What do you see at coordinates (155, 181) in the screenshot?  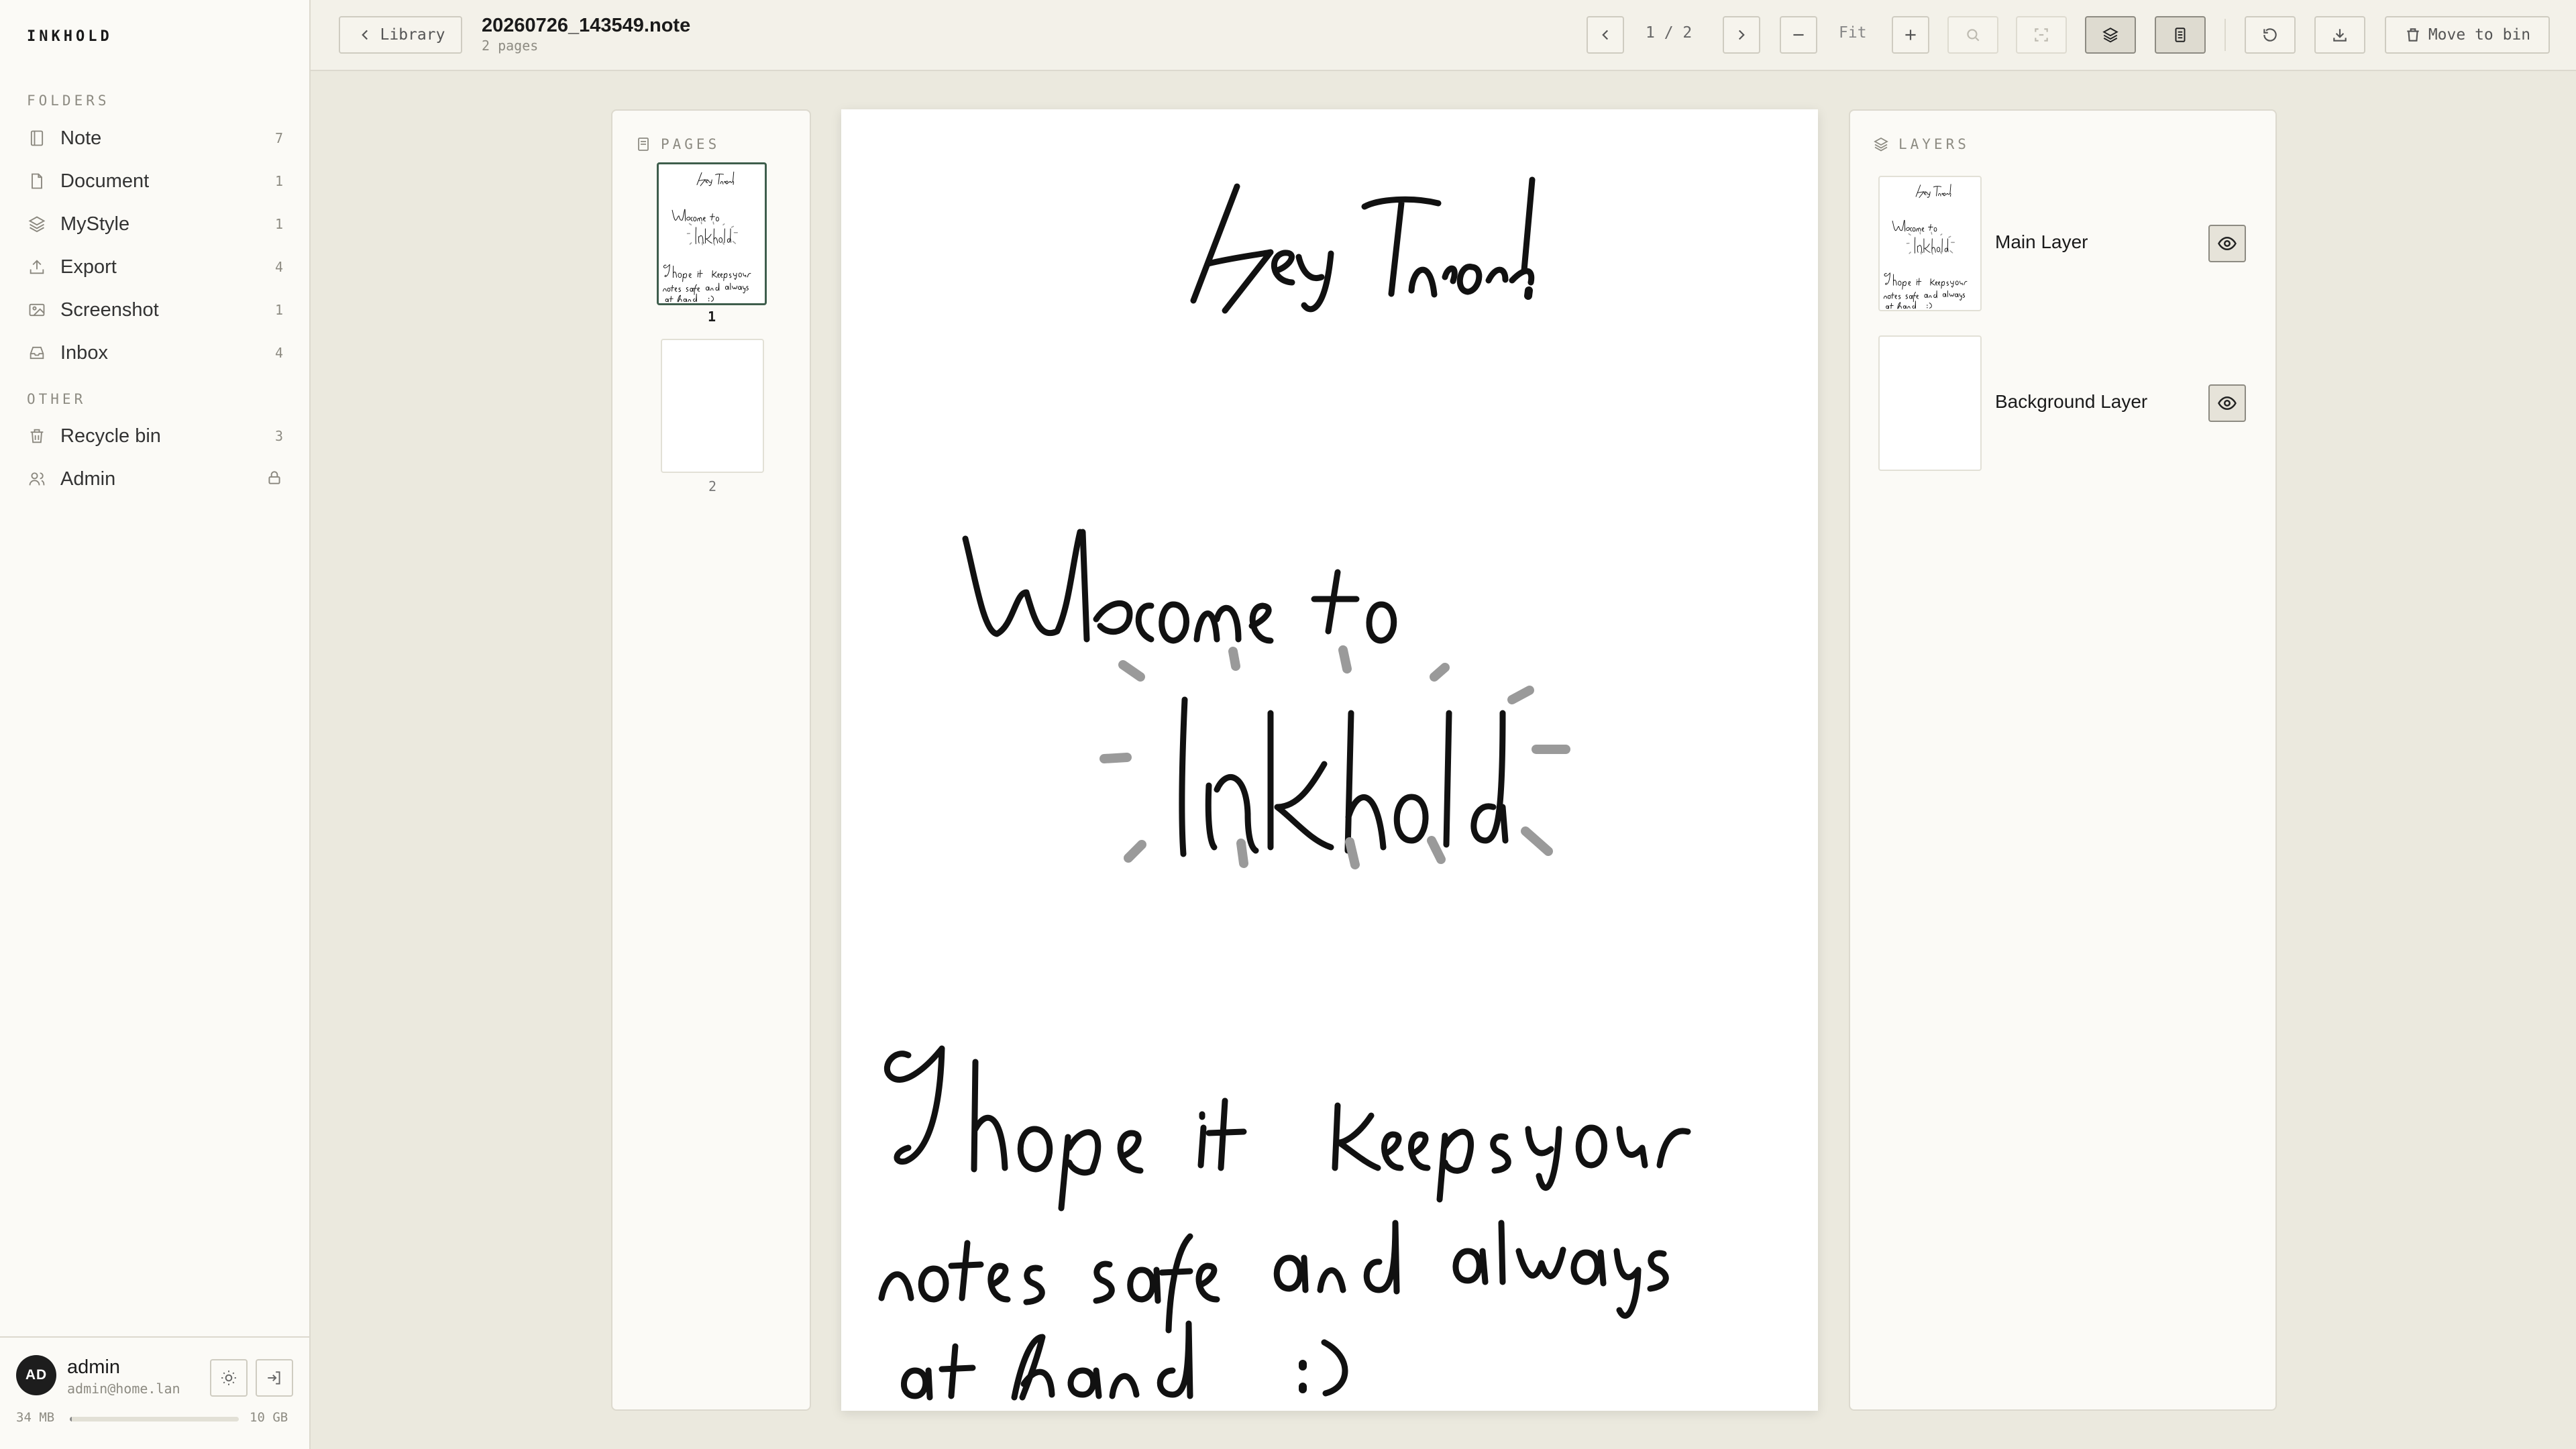 I see `sidebar-item-document: Document 1` at bounding box center [155, 181].